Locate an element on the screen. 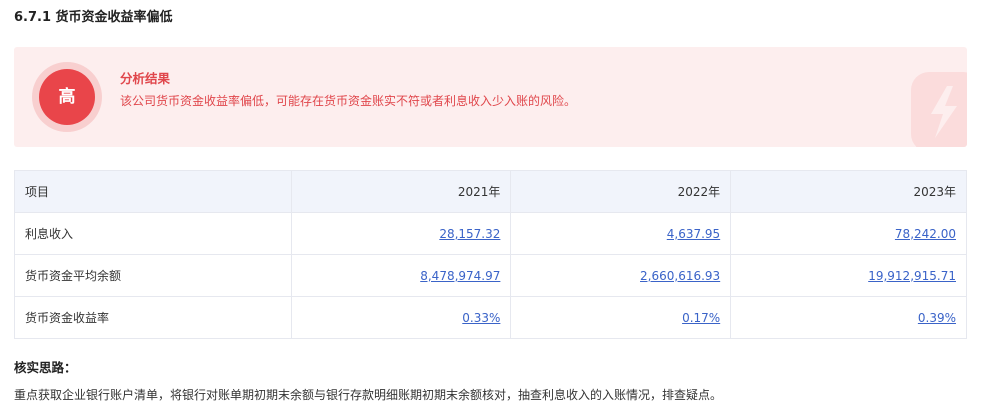 The width and height of the screenshot is (981, 415). row-label: 利息收入 is located at coordinates (153, 233).